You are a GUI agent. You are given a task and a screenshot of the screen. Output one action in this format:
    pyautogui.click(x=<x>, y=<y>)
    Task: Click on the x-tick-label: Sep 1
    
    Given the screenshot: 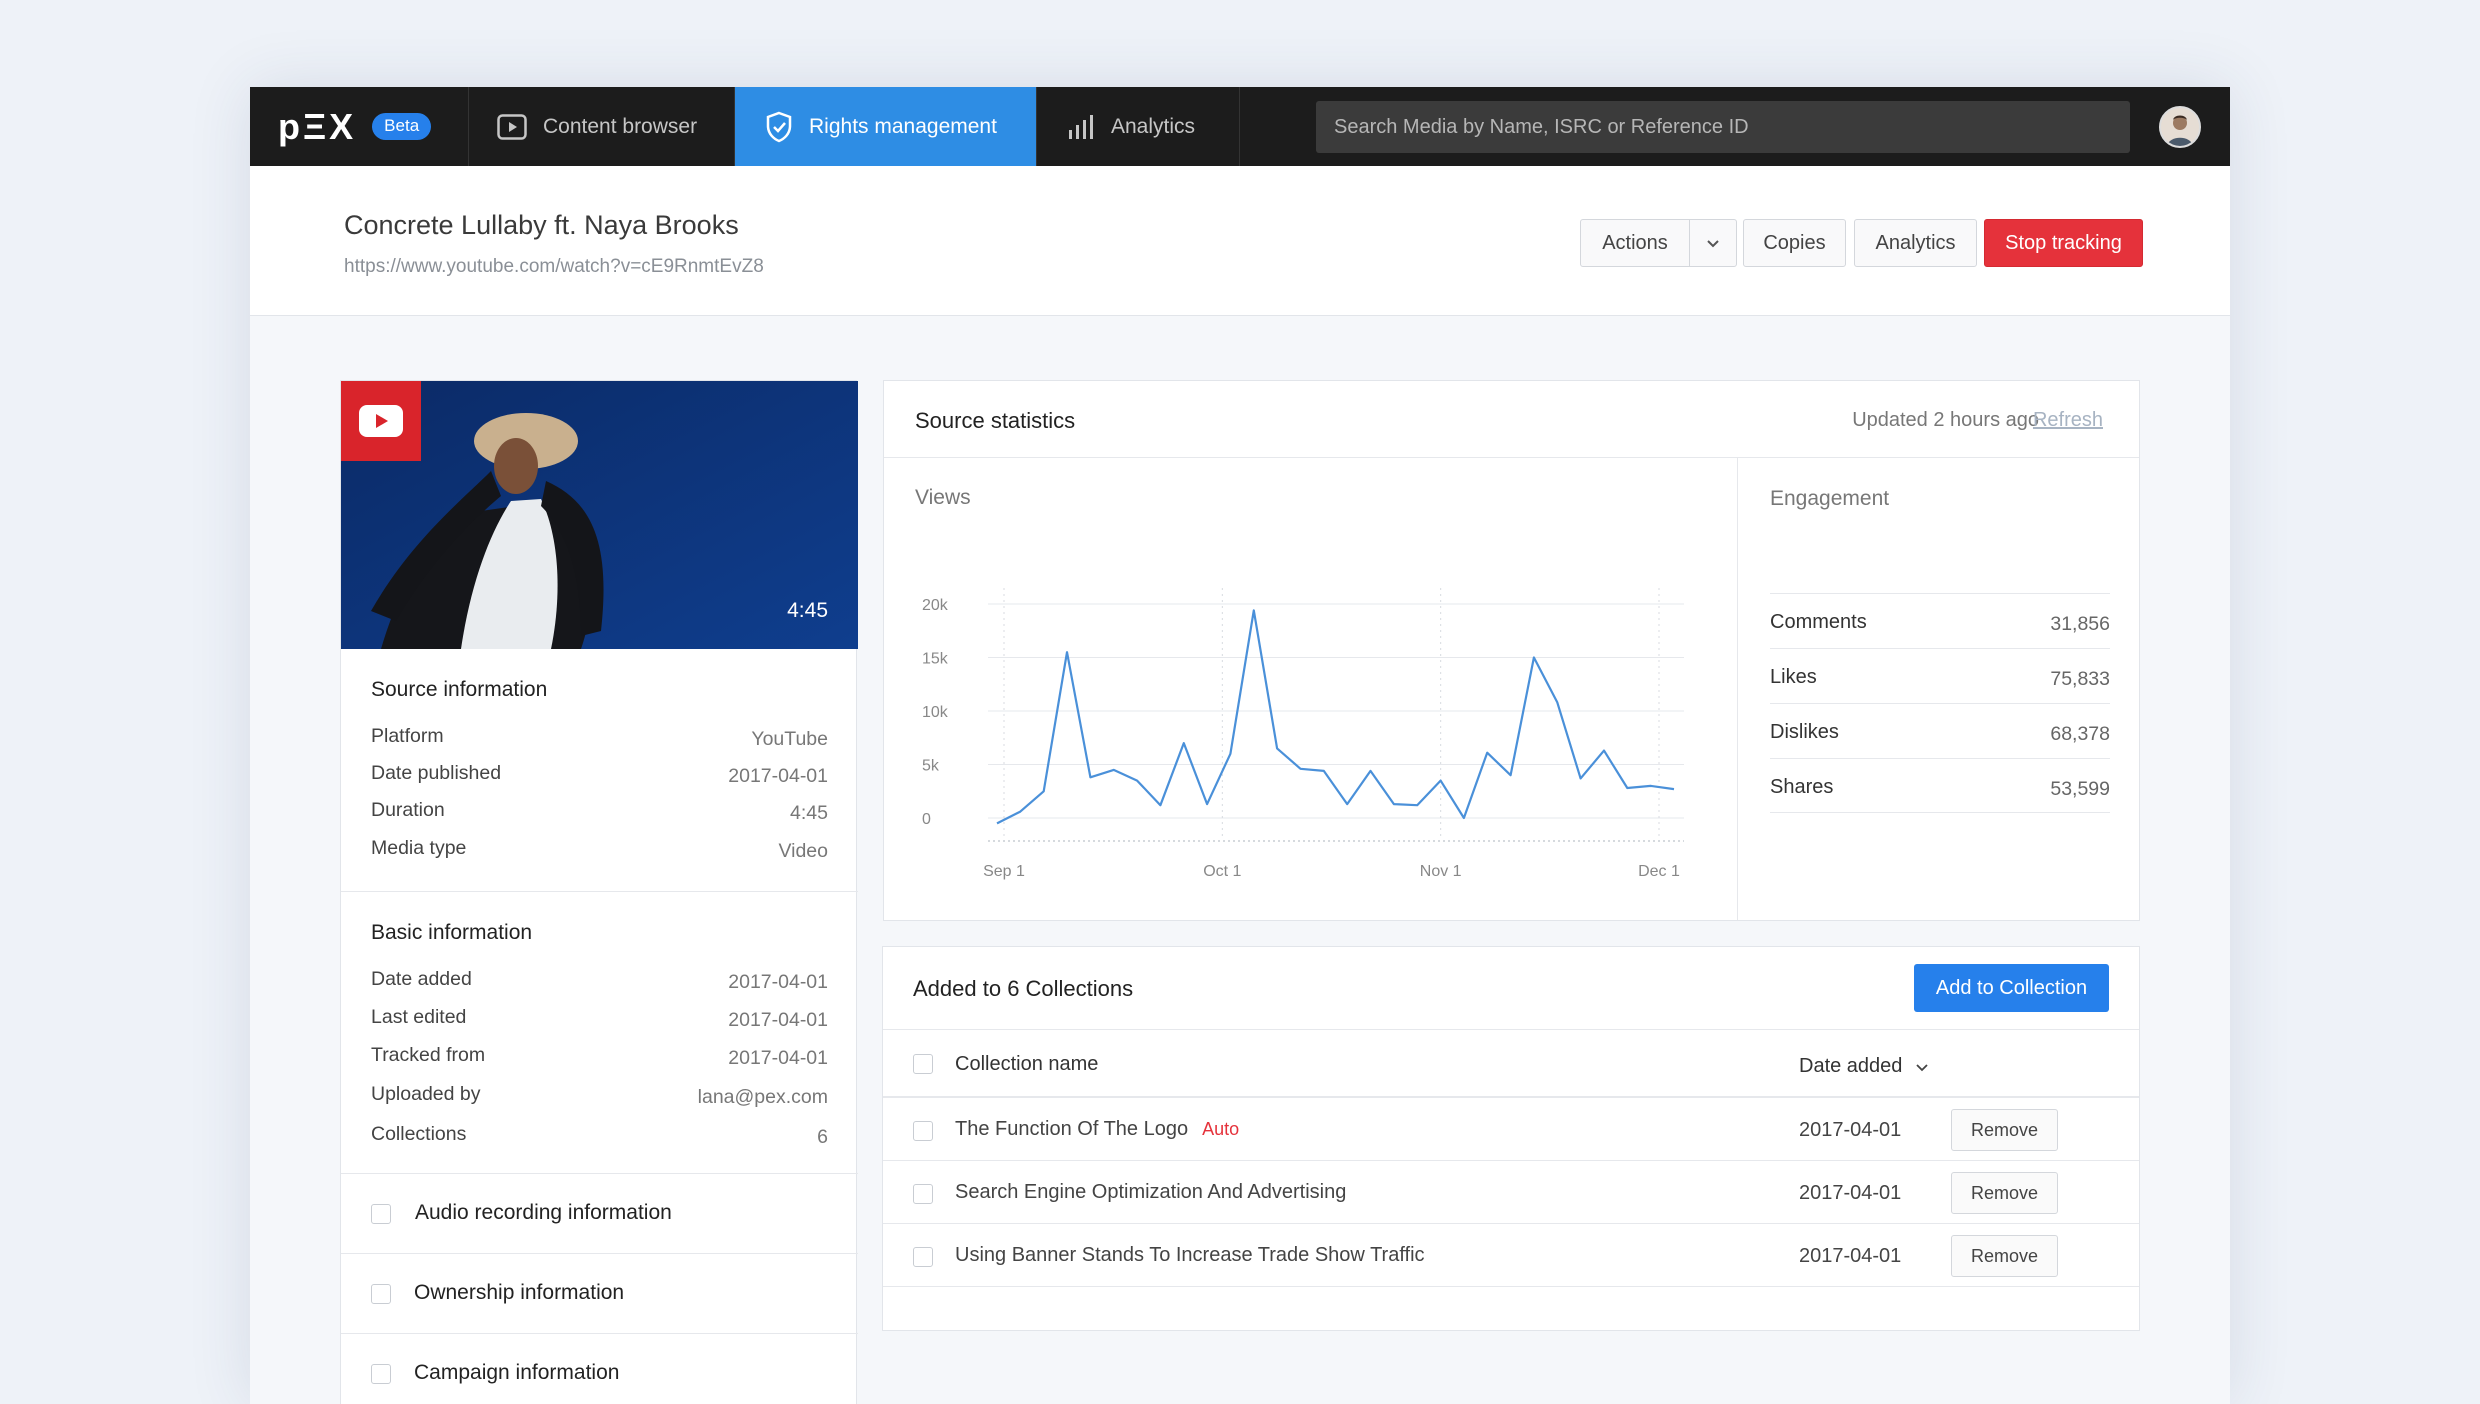 What is the action you would take?
    pyautogui.click(x=1004, y=871)
    